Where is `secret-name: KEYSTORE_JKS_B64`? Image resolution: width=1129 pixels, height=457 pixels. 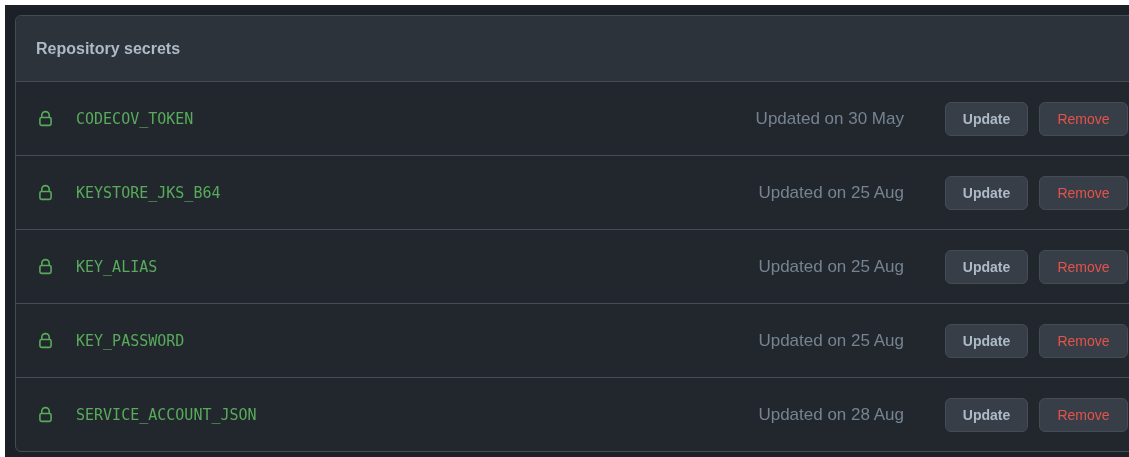
secret-name: KEYSTORE_JKS_B64 is located at coordinates (149, 192).